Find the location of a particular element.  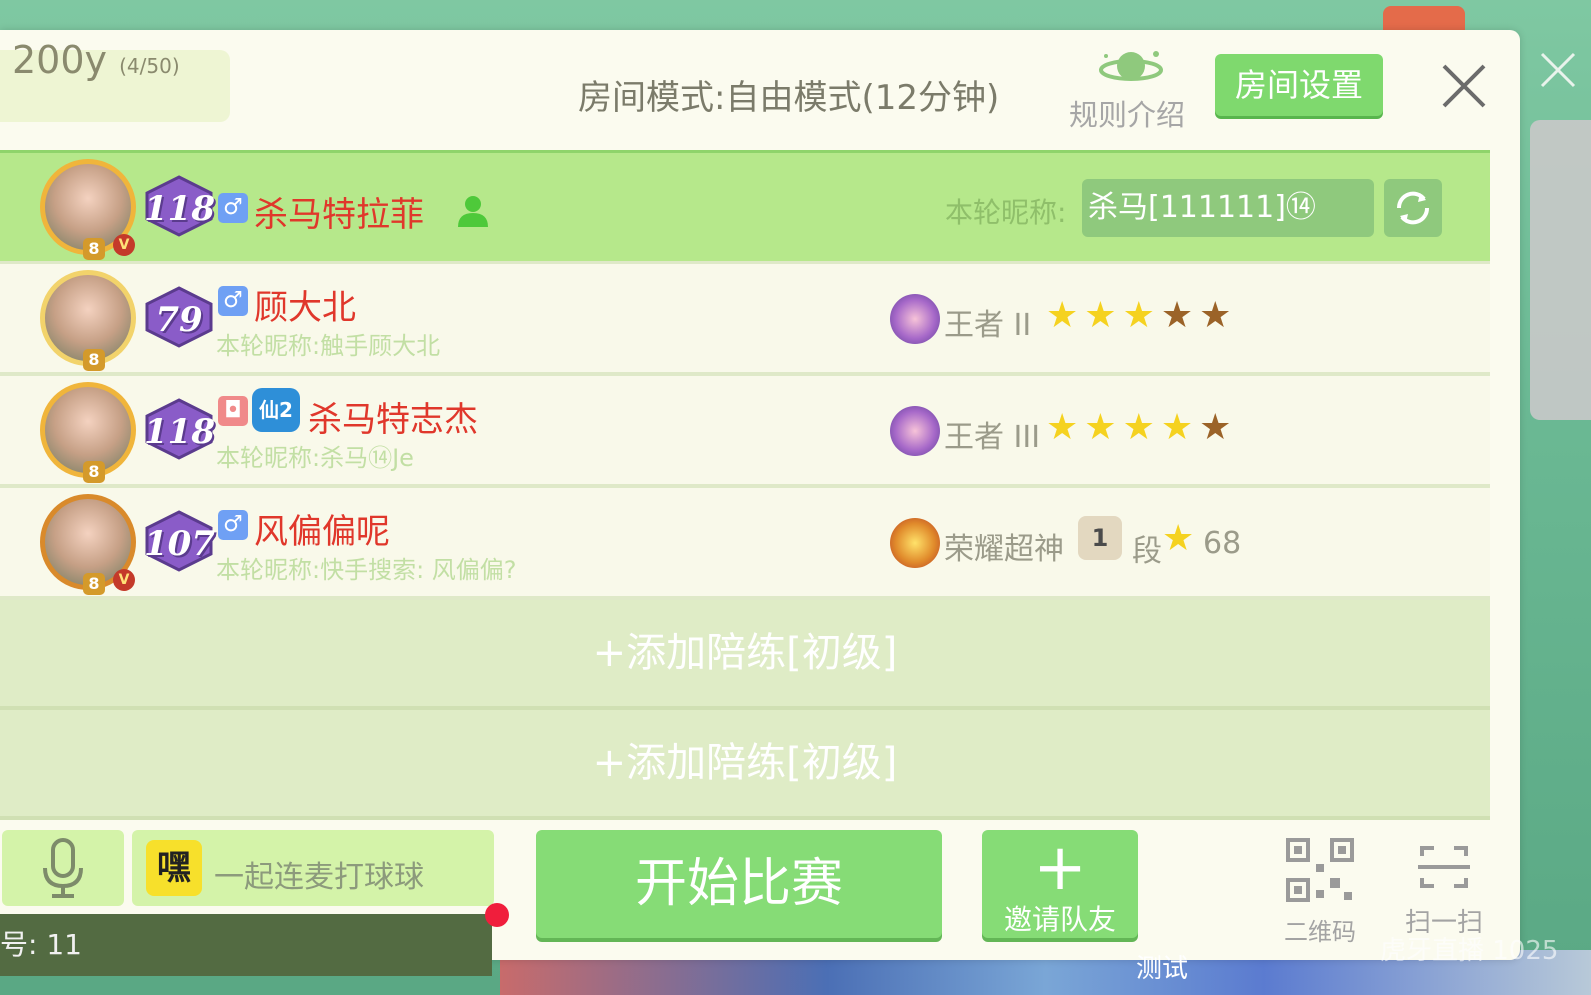

room-settings-button: 房间设置 is located at coordinates (1299, 85).